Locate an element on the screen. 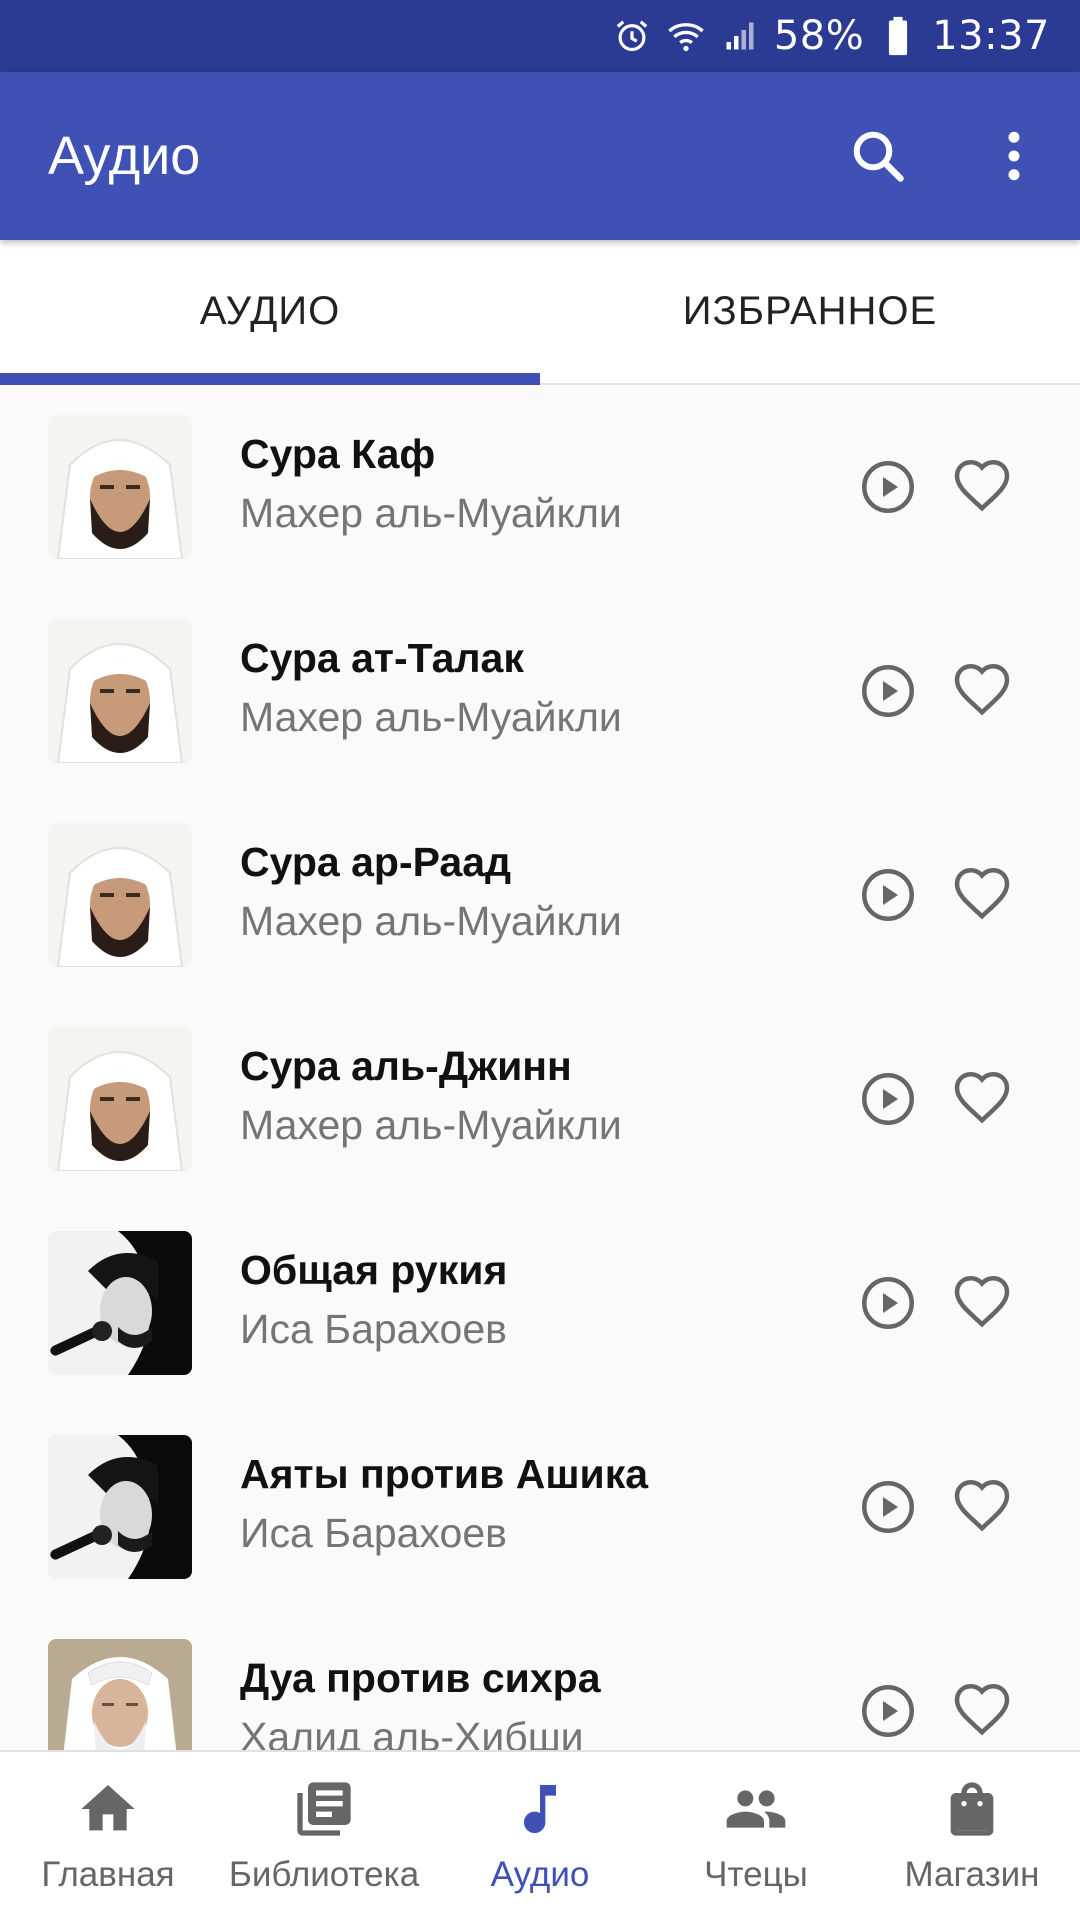  tab-audio: АУДИО is located at coordinates (270, 312).